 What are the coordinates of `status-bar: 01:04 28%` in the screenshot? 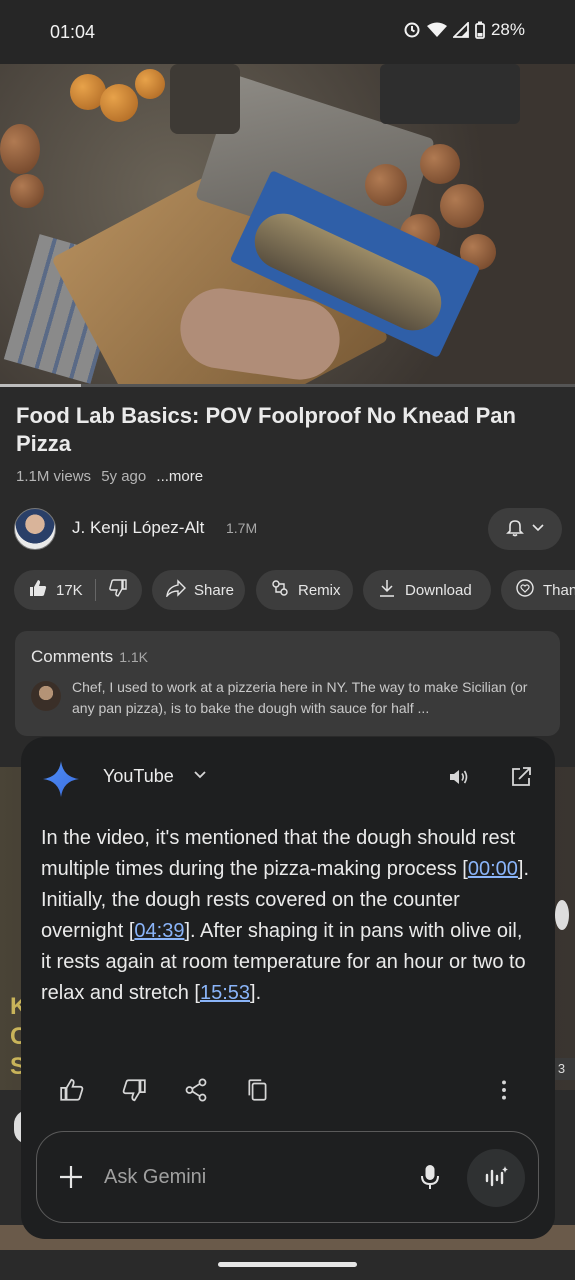 It's located at (287, 32).